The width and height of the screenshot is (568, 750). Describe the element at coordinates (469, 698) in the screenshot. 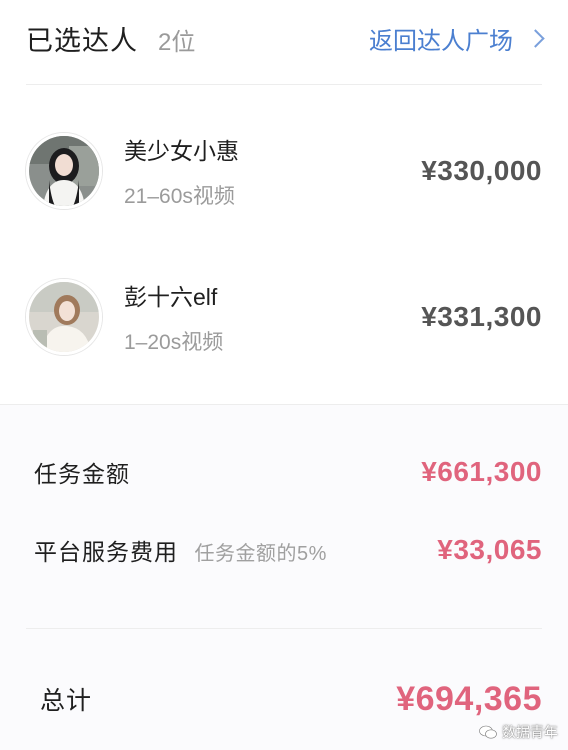

I see `total-value: ¥694,365` at that location.